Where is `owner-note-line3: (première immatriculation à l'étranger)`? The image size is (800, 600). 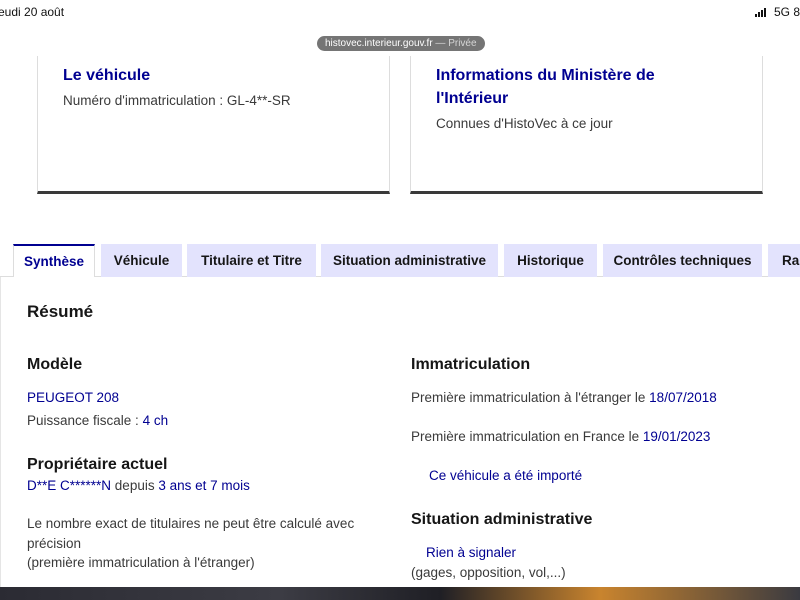
owner-note-line3: (première immatriculation à l'étranger) is located at coordinates (141, 562).